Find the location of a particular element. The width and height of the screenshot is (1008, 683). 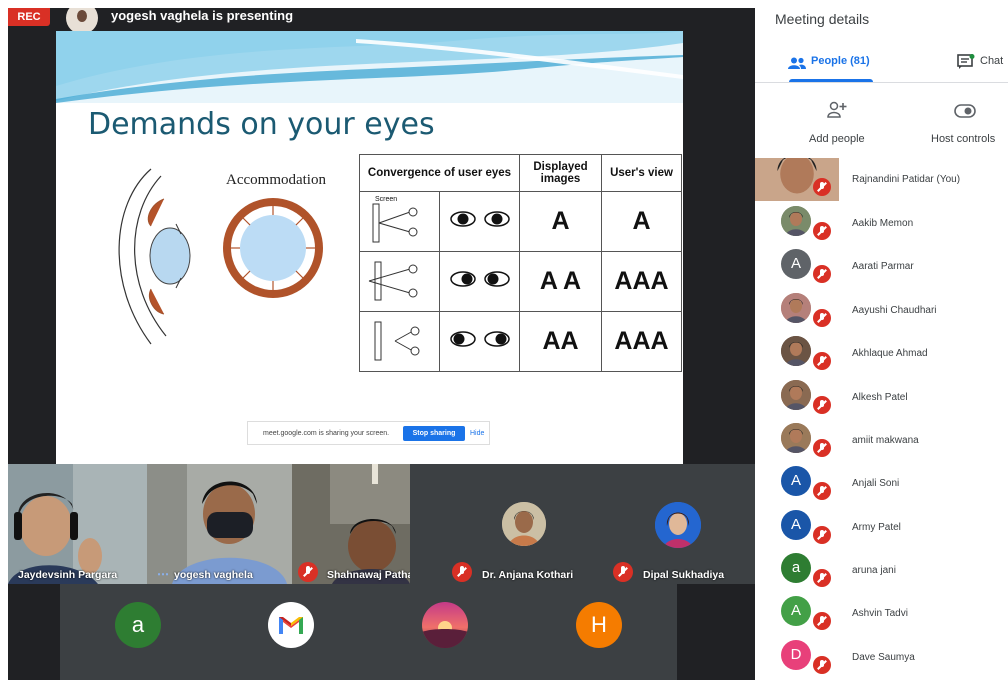

sunset-avatar is located at coordinates (445, 625).